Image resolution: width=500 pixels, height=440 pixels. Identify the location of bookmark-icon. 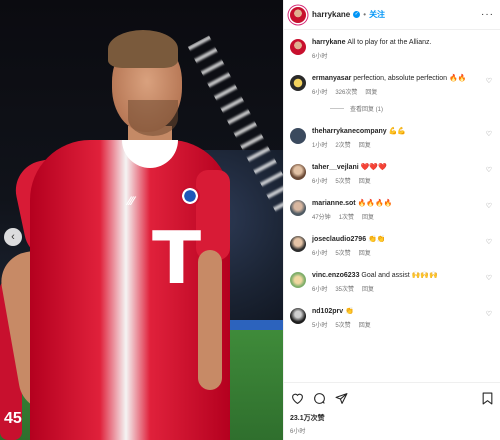
(487, 398).